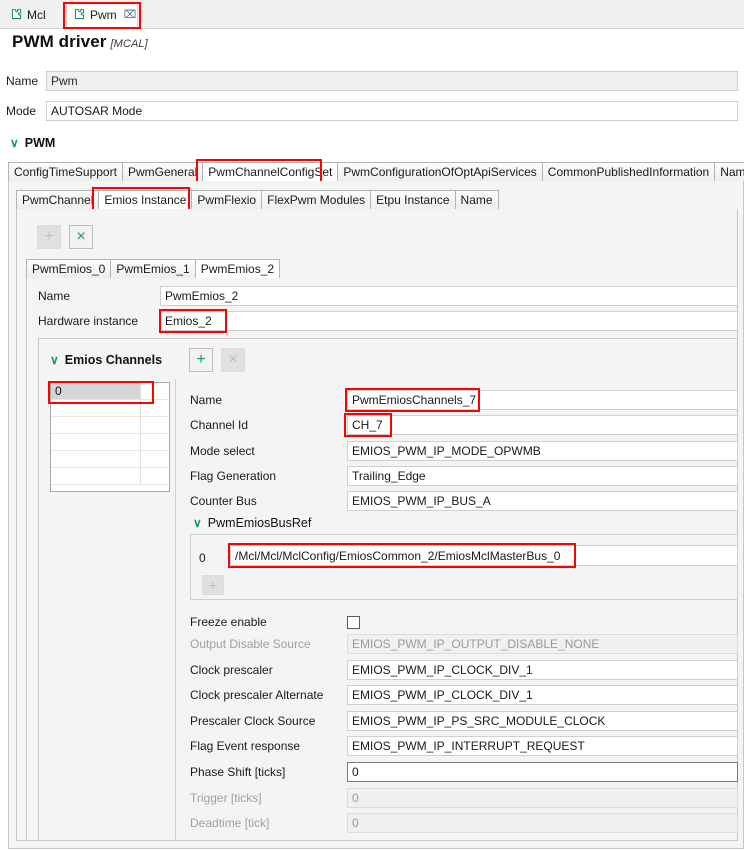 The width and height of the screenshot is (744, 851). I want to click on trigger-row: Trigger [ticks] 0, so click(464, 798).